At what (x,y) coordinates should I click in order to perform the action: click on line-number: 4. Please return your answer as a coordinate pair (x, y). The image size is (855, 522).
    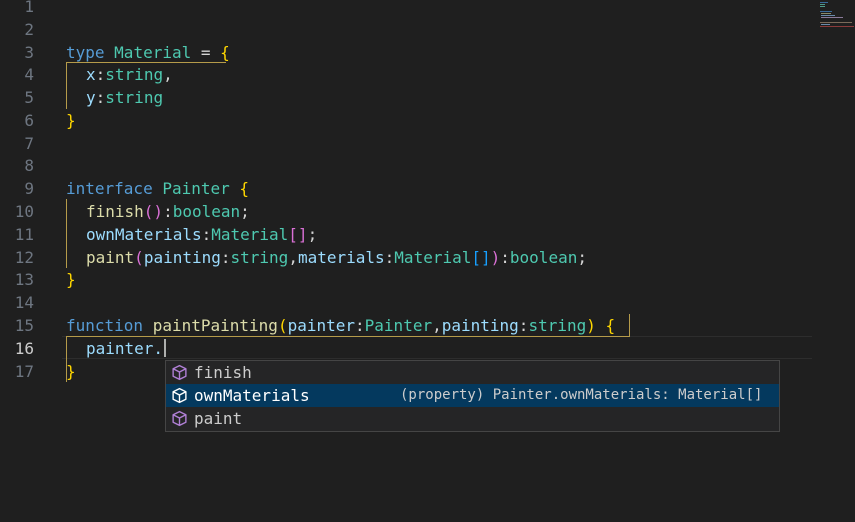
    Looking at the image, I should click on (29, 74).